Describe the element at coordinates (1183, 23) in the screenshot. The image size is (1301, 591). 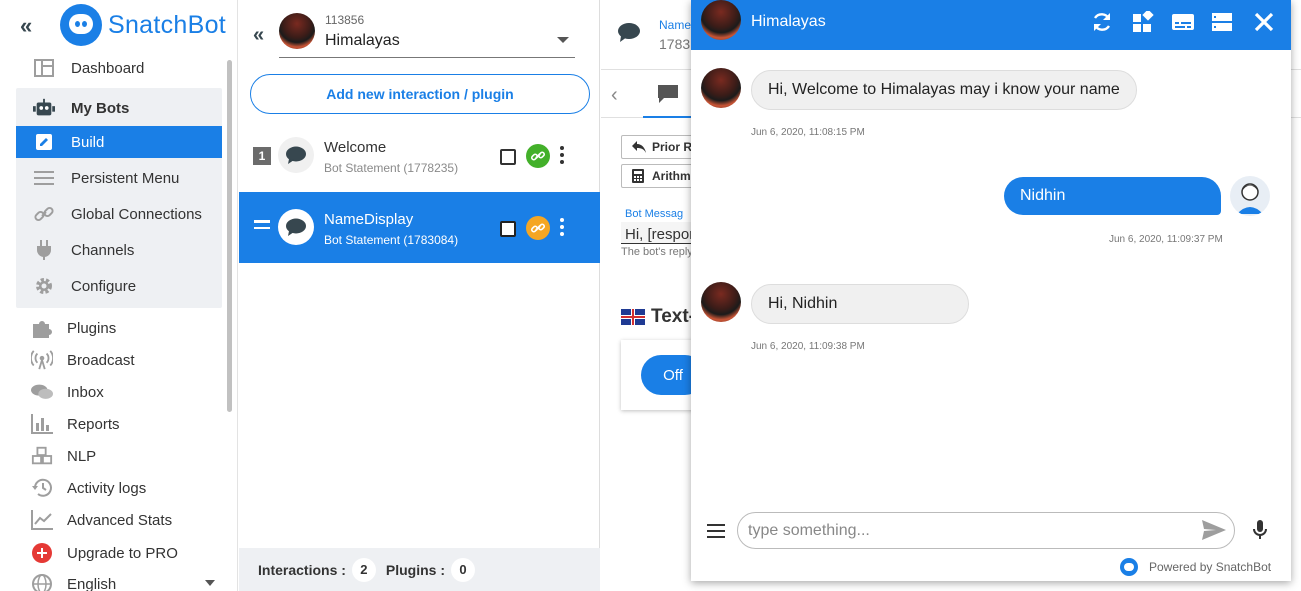
I see `subtitles-icon` at that location.